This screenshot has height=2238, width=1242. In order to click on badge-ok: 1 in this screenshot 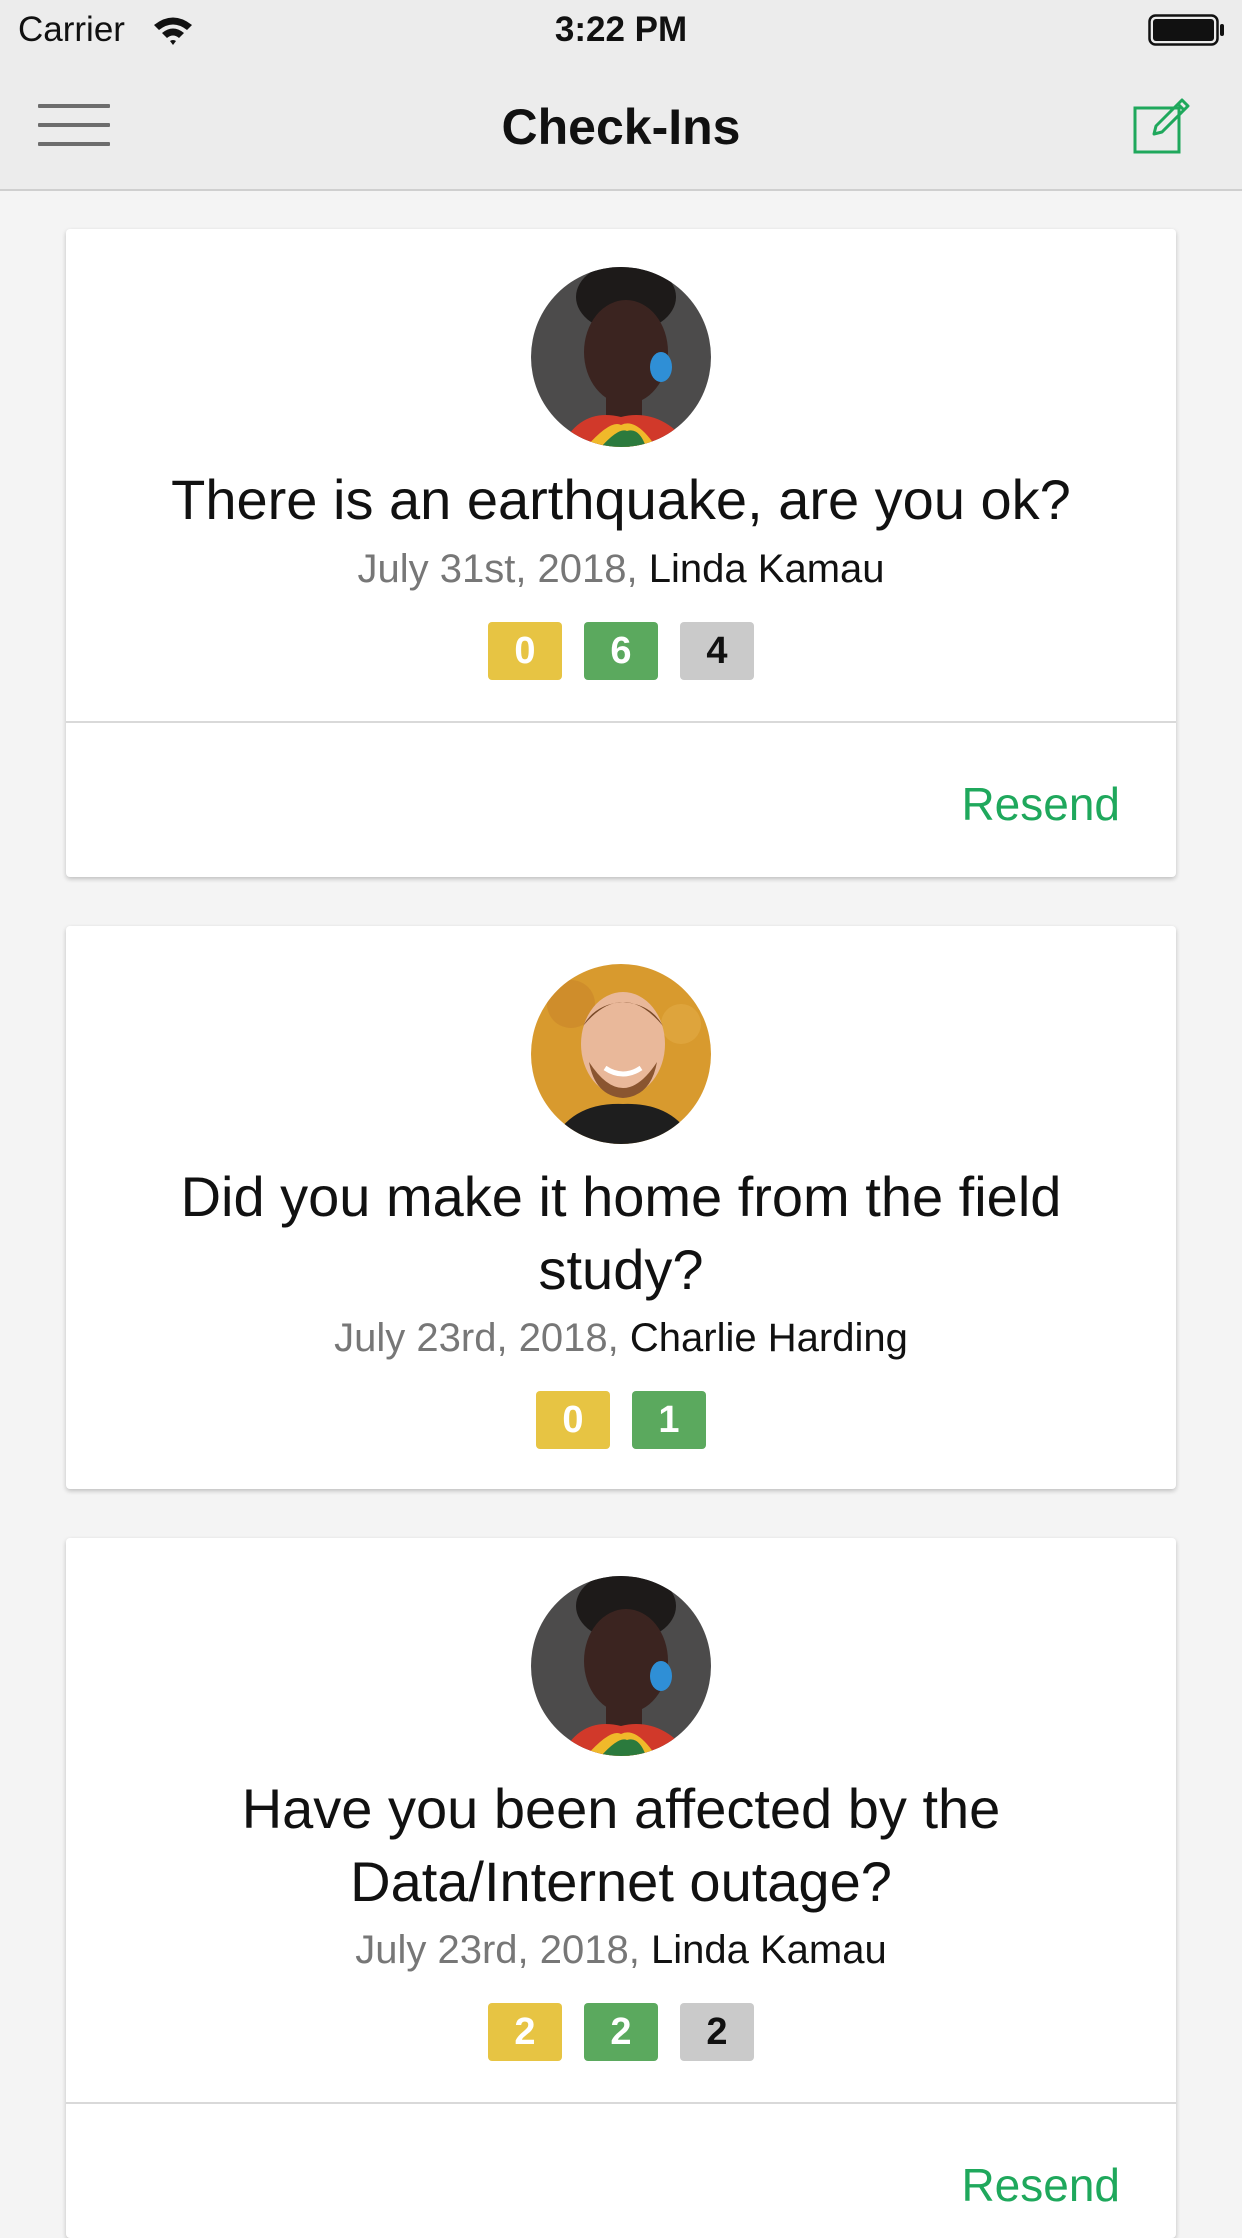, I will do `click(669, 1420)`.